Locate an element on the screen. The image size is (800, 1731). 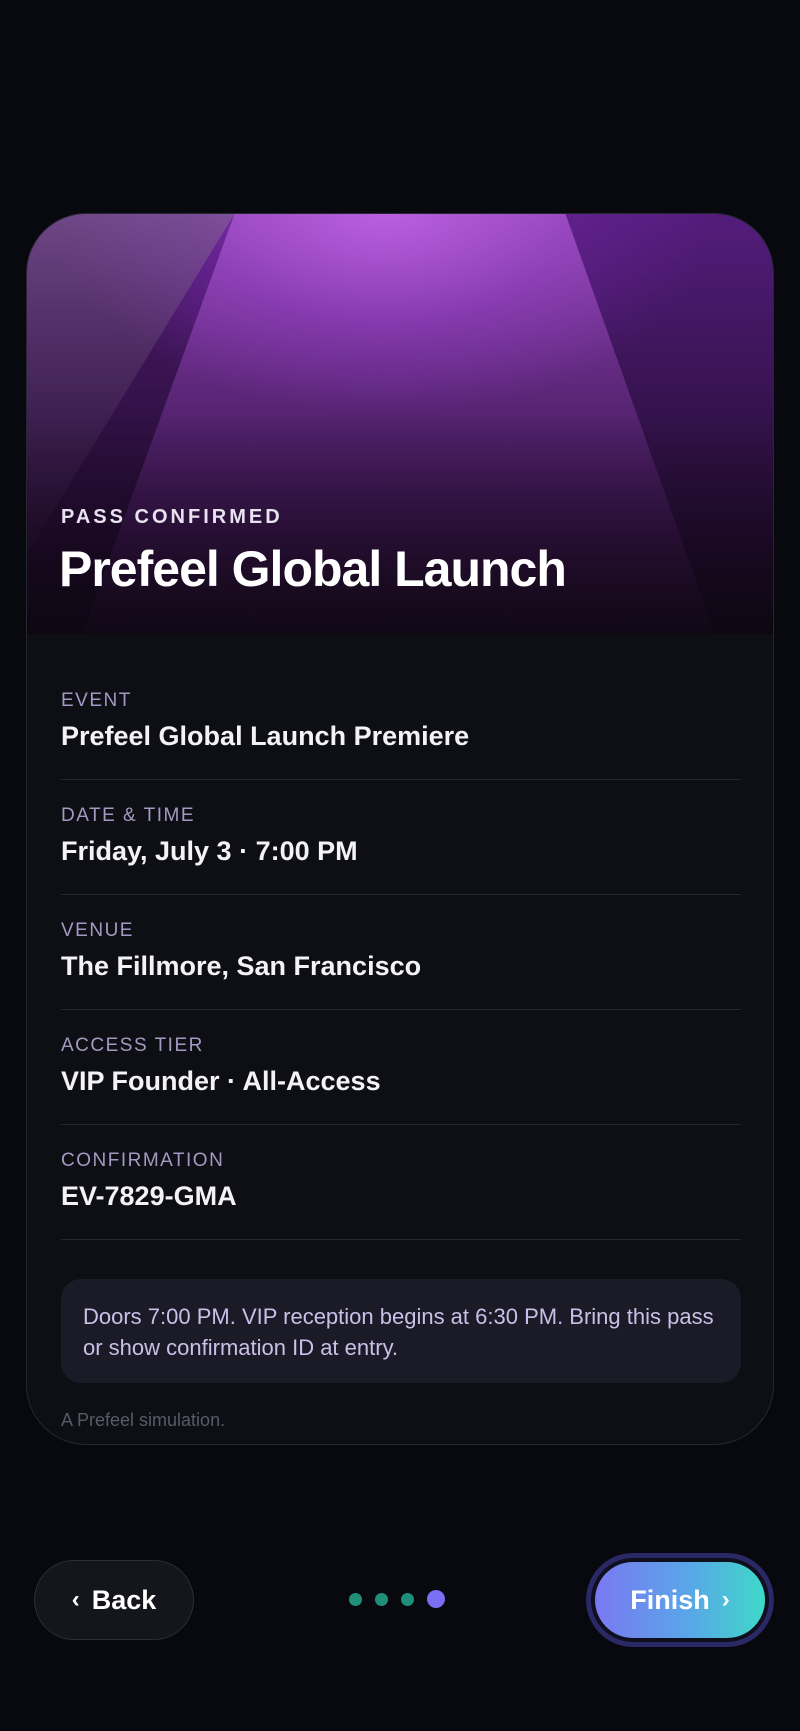
pass-status-label: PASS CONFIRMED is located at coordinates (172, 517).